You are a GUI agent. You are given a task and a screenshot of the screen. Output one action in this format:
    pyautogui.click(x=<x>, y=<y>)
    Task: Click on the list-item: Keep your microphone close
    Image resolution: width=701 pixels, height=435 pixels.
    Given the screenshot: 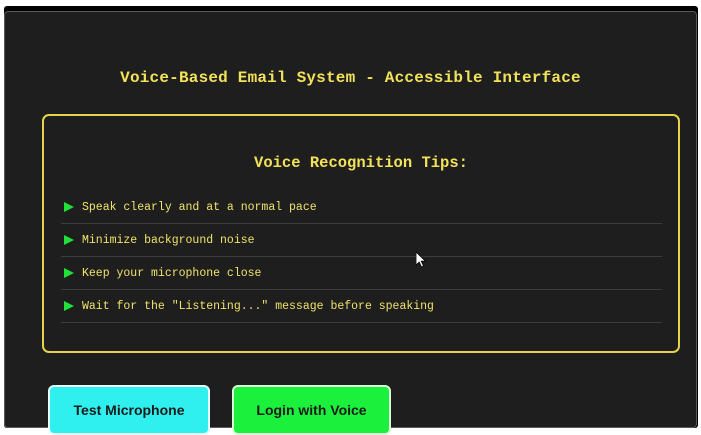 What is the action you would take?
    pyautogui.click(x=361, y=273)
    